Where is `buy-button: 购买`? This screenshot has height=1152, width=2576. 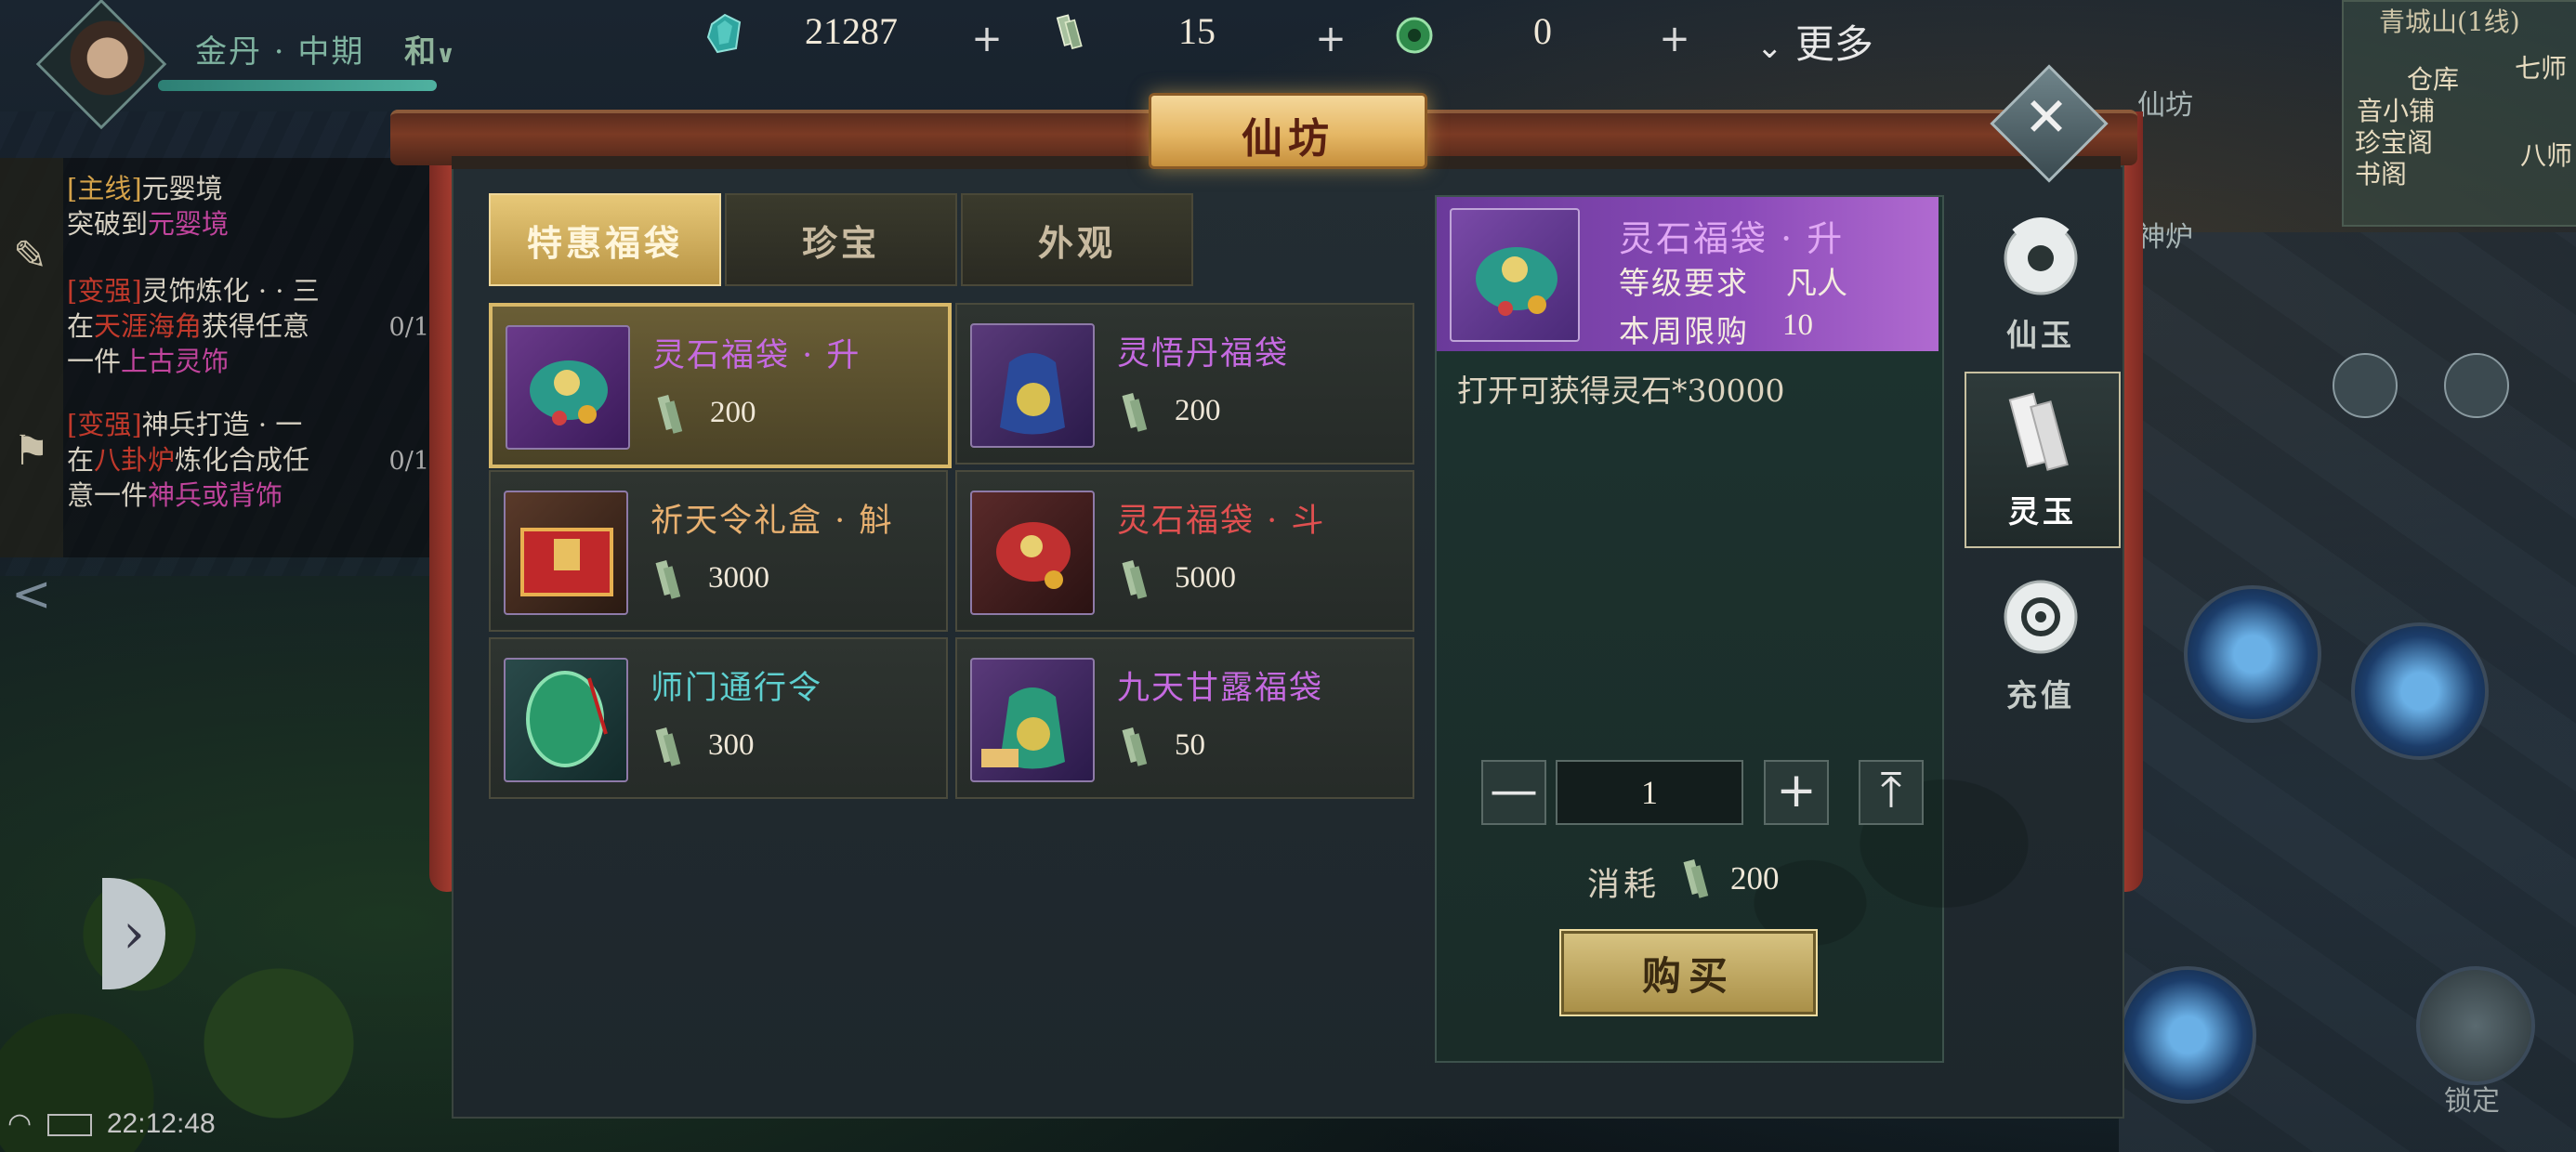 buy-button: 购买 is located at coordinates (1688, 972).